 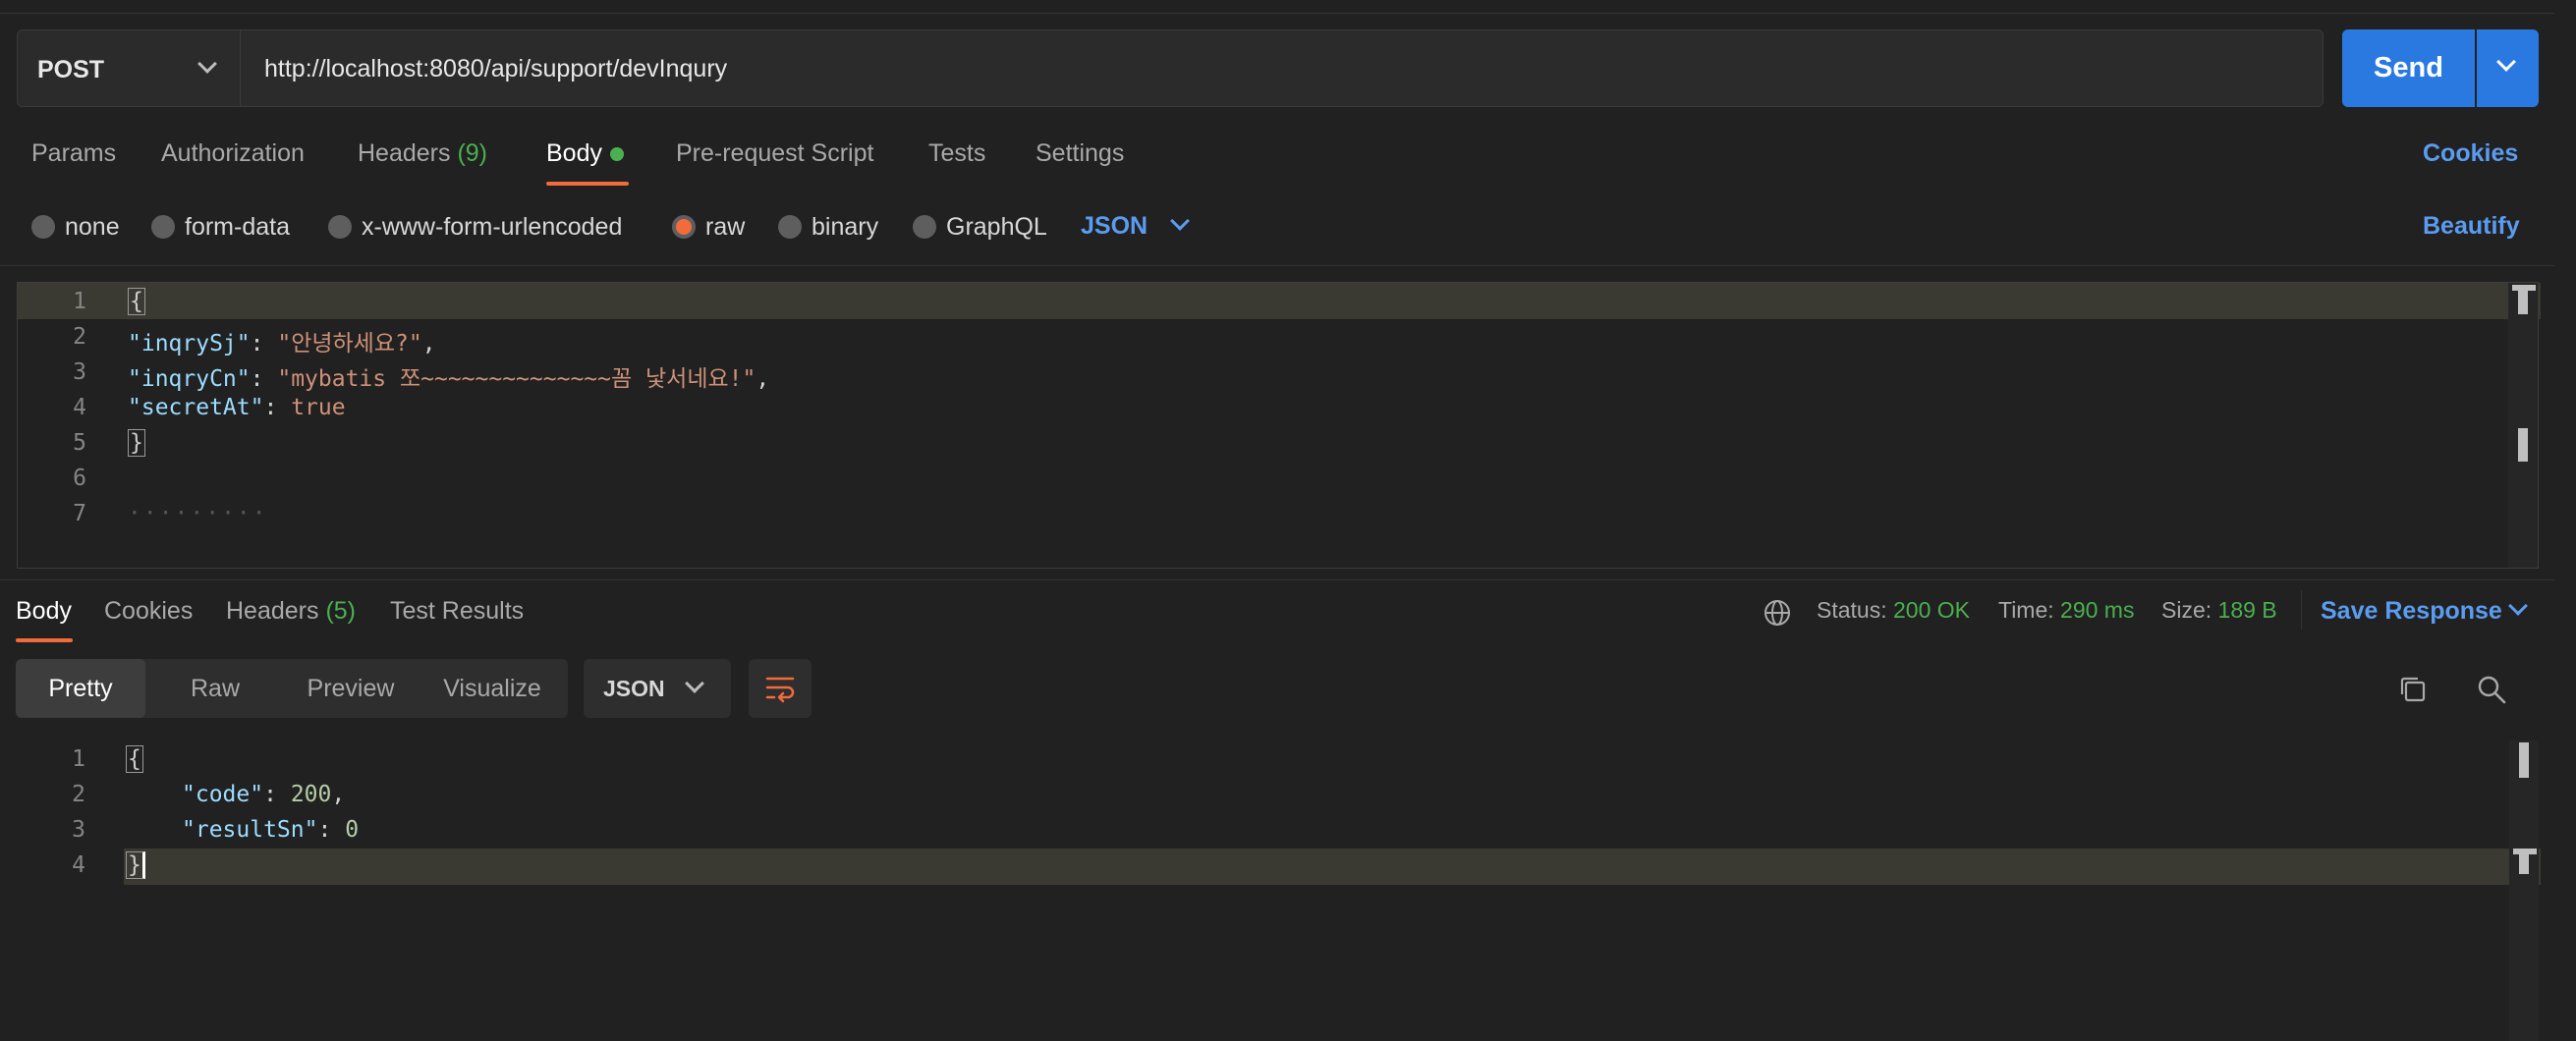 I want to click on save-response-button: Save Response, so click(x=2411, y=611).